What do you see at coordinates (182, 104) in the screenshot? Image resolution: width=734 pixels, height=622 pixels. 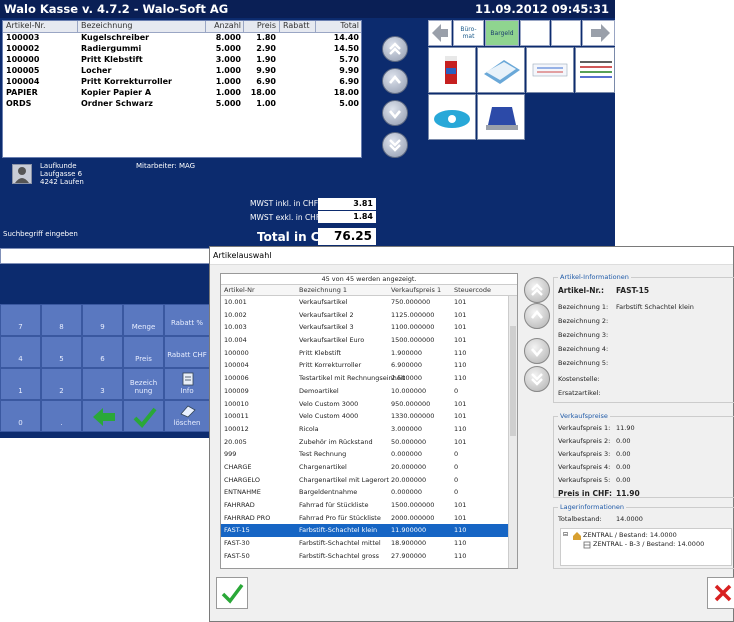 I see `cart-row: ORDS Ordner Schwarz 5.000 1.00 5.00` at bounding box center [182, 104].